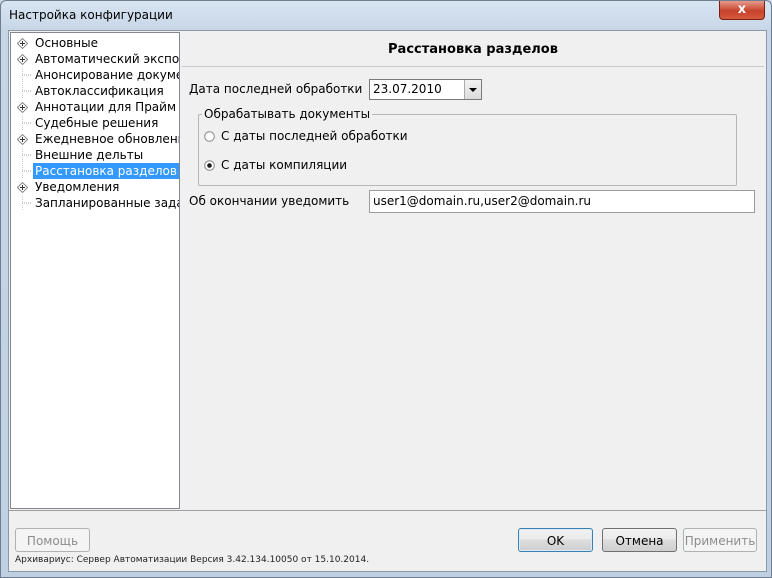 The image size is (772, 578). I want to click on notify-email-value: user1@domain.ru,user2@domain.ru, so click(482, 201).